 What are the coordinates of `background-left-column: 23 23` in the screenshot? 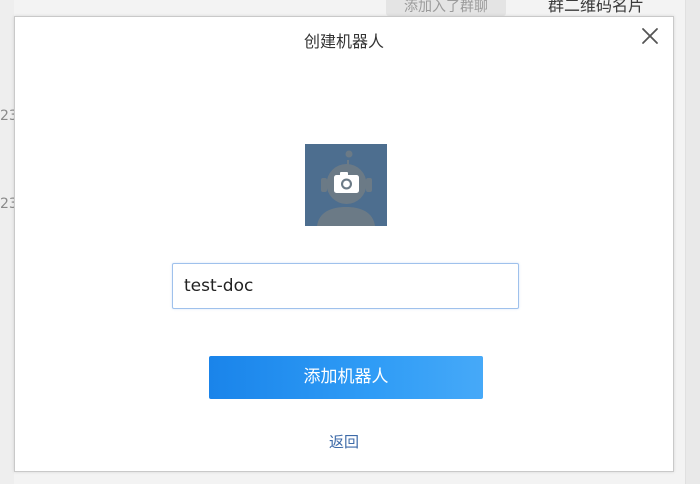 It's located at (9, 242).